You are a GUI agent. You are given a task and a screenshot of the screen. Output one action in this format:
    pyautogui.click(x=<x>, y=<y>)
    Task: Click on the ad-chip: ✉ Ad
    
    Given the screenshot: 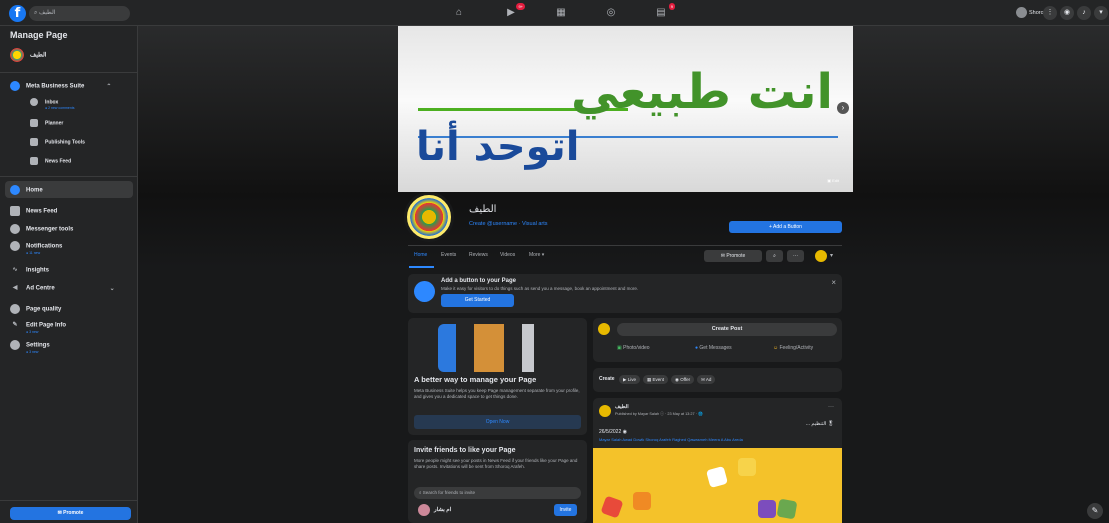 What is the action you would take?
    pyautogui.click(x=706, y=379)
    